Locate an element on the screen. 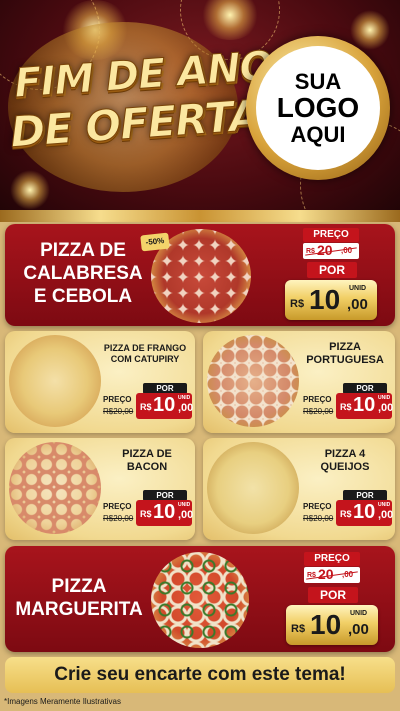 This screenshot has height=711, width=400. logo-text-3: AQUI is located at coordinates (318, 134).